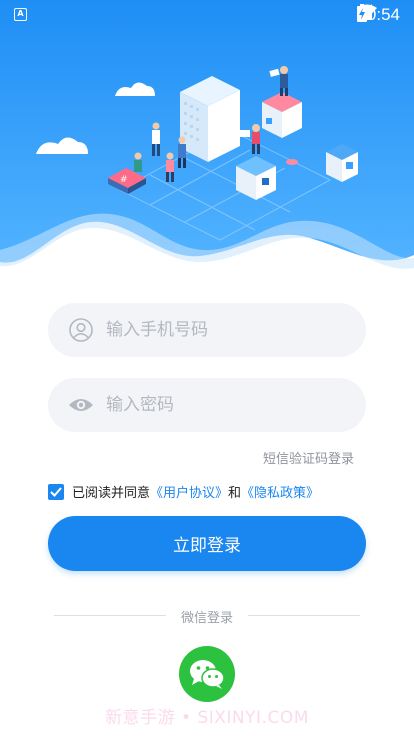 This screenshot has width=414, height=736. Describe the element at coordinates (280, 491) in the screenshot. I see `privacy-policy-link: 《隐私政策》` at that location.